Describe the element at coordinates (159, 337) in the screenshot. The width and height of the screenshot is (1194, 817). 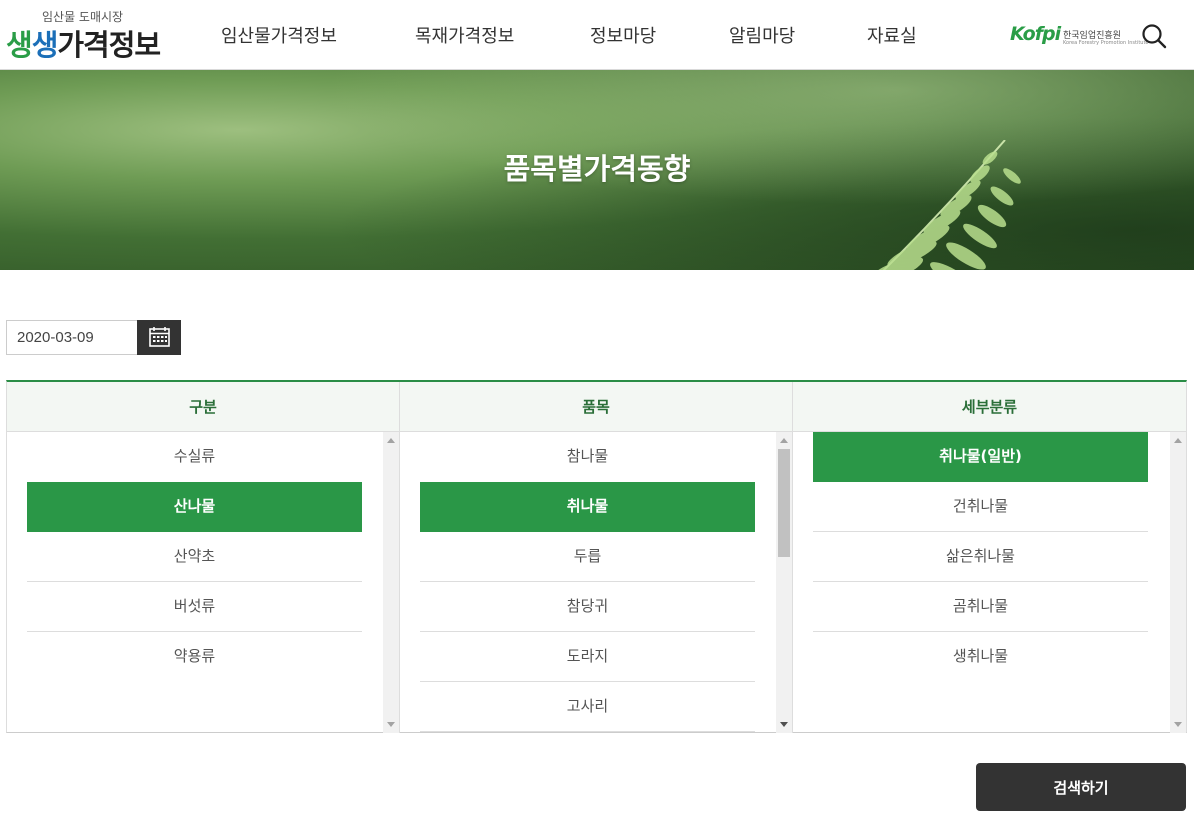
I see `calendar-icon` at that location.